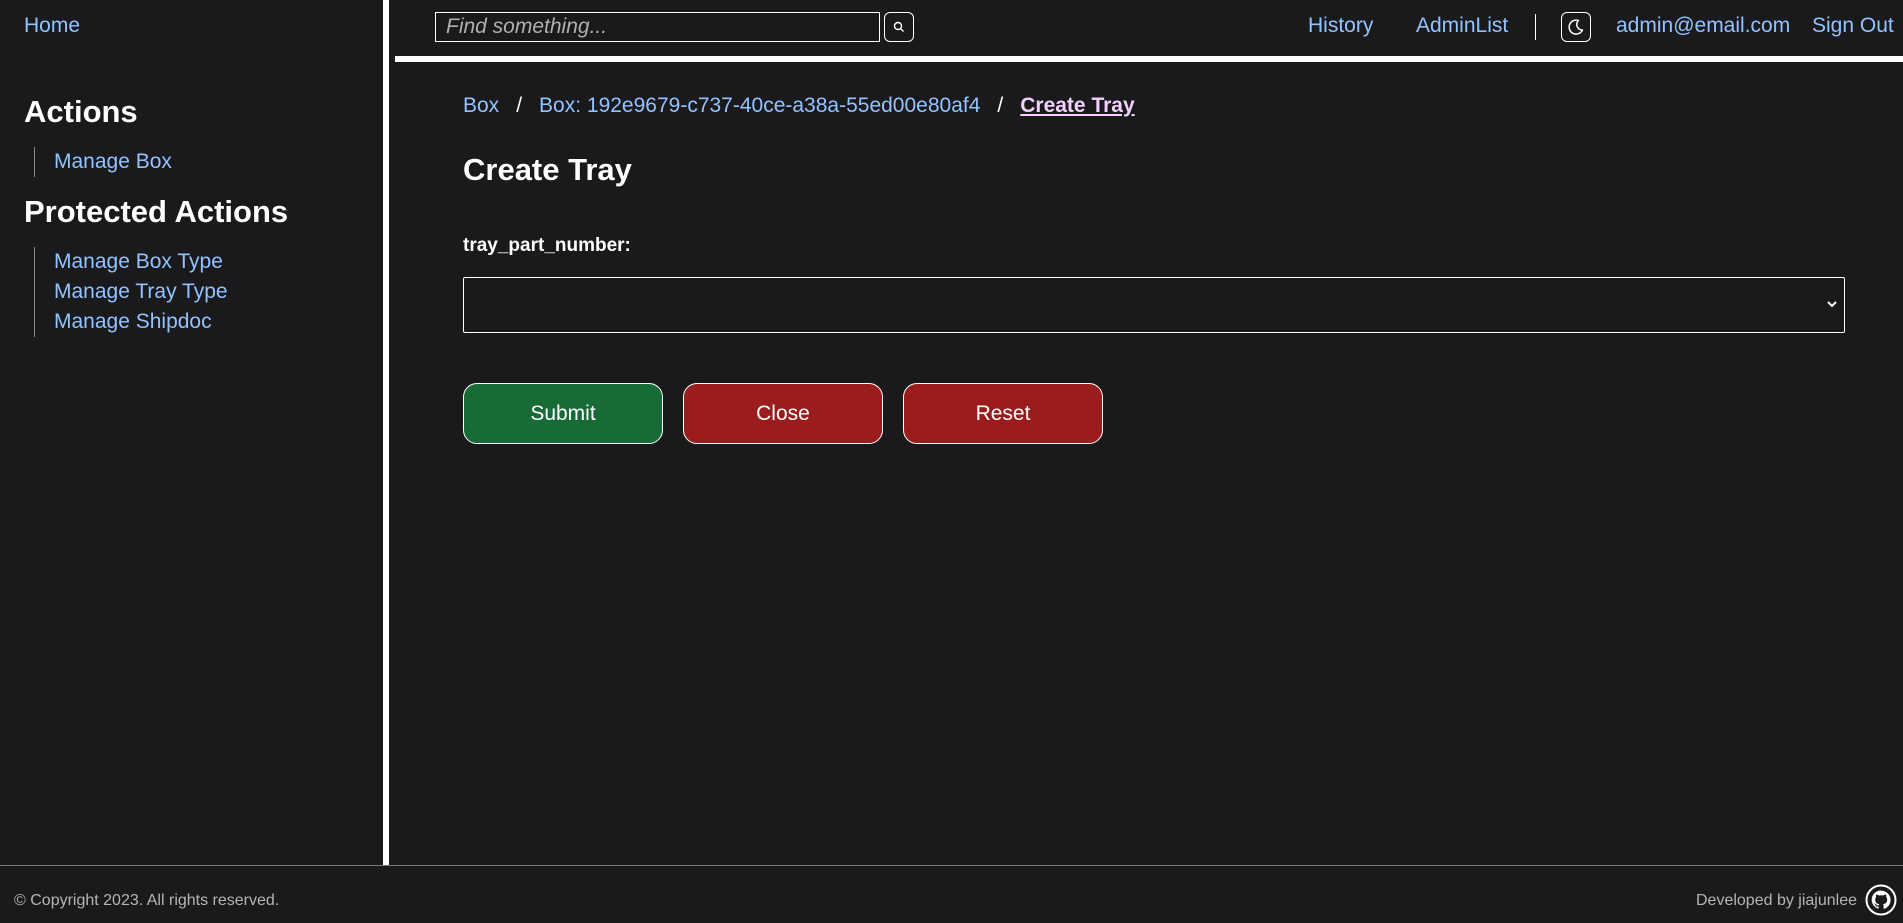 The height and width of the screenshot is (923, 1903). What do you see at coordinates (1003, 413) in the screenshot?
I see `reset-button: Reset` at bounding box center [1003, 413].